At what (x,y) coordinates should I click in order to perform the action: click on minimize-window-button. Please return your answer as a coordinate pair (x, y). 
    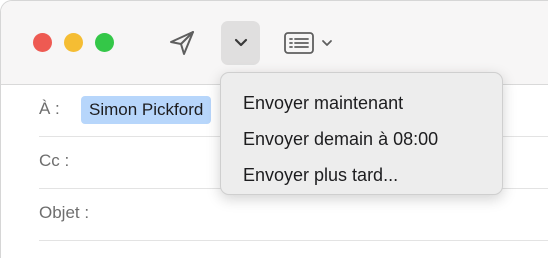
    Looking at the image, I should click on (73, 42).